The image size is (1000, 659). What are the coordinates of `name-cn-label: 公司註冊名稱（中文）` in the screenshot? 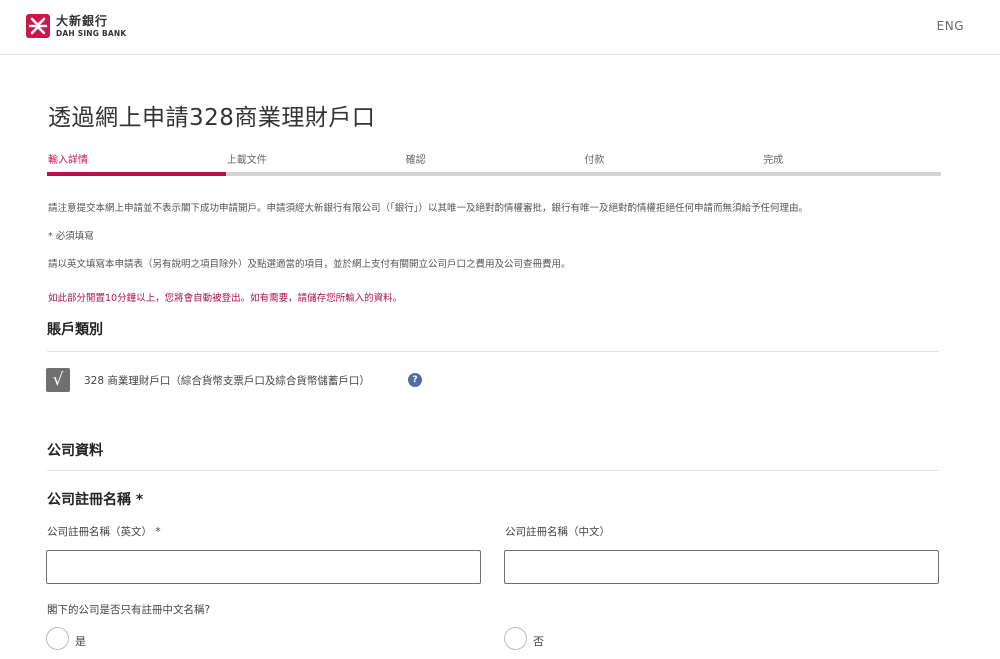 It's located at (557, 532).